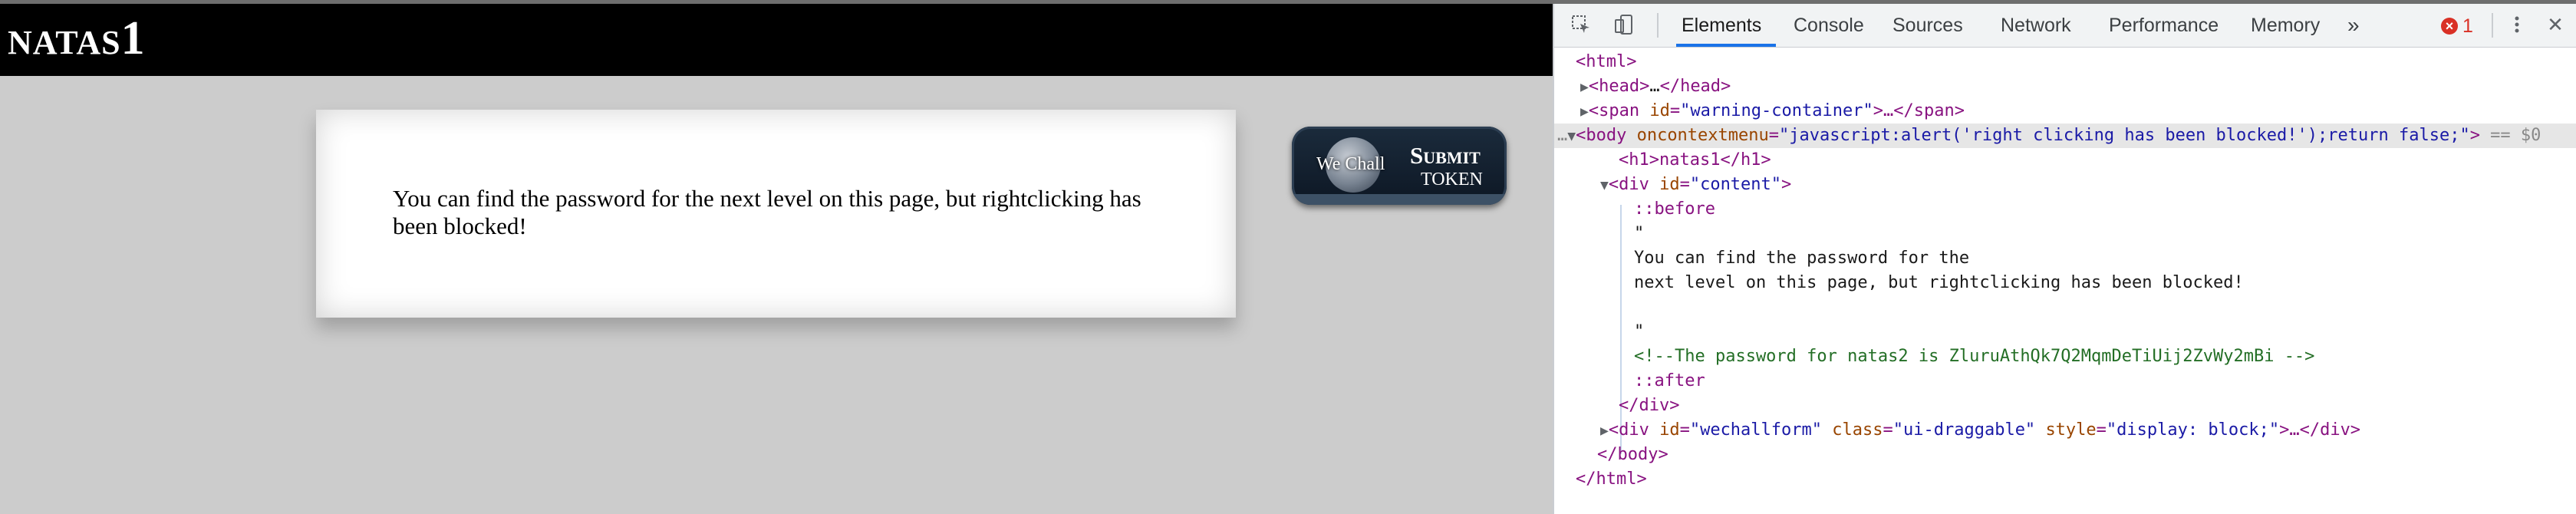  Describe the element at coordinates (1695, 185) in the screenshot. I see `dom-node-content-div: ▼<div id="content">` at that location.